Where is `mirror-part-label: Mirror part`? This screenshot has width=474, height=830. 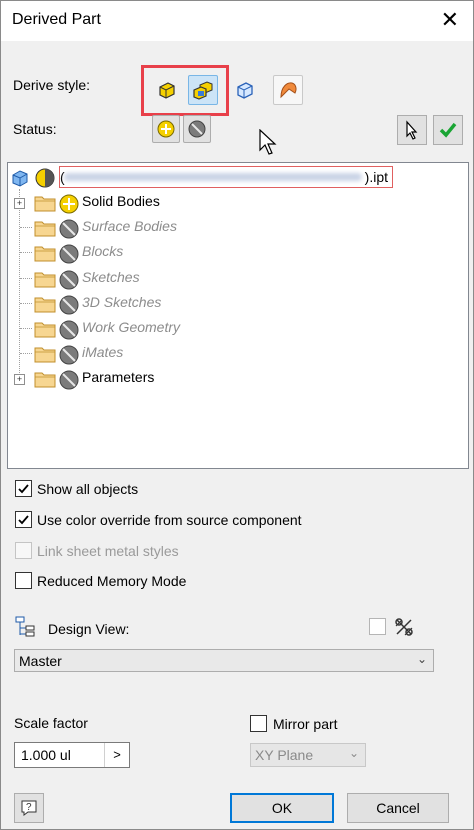
mirror-part-label: Mirror part is located at coordinates (305, 724).